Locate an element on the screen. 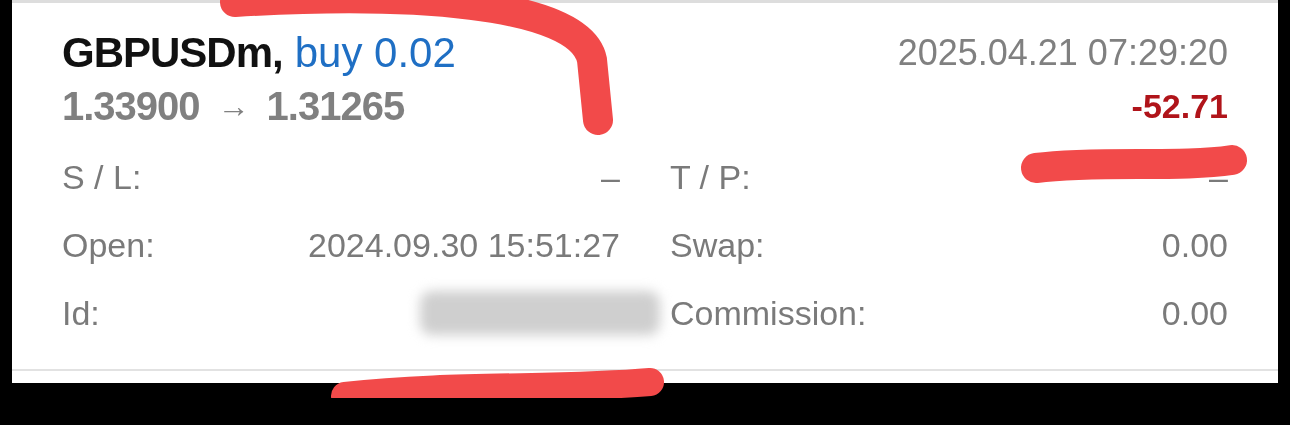 The width and height of the screenshot is (1290, 425). field-label: Swap: is located at coordinates (717, 245).